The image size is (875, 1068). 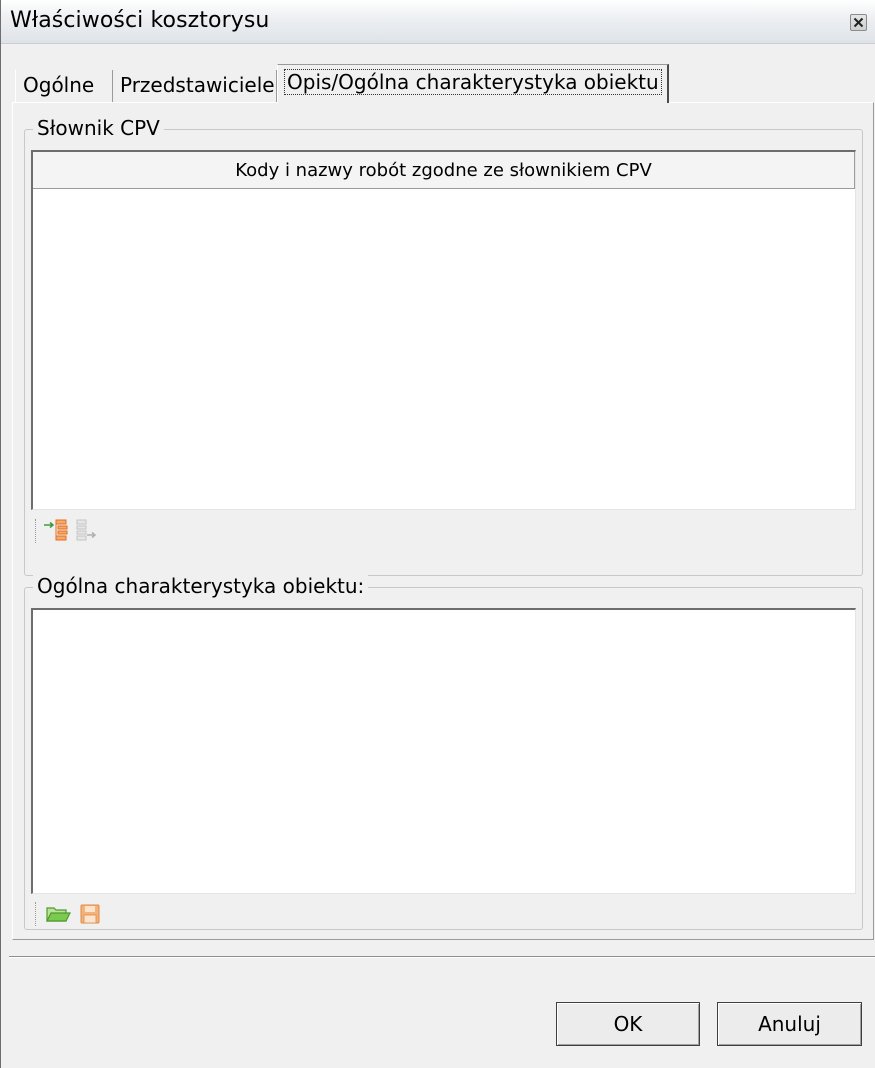 What do you see at coordinates (628, 1024) in the screenshot?
I see `ok-button: OK` at bounding box center [628, 1024].